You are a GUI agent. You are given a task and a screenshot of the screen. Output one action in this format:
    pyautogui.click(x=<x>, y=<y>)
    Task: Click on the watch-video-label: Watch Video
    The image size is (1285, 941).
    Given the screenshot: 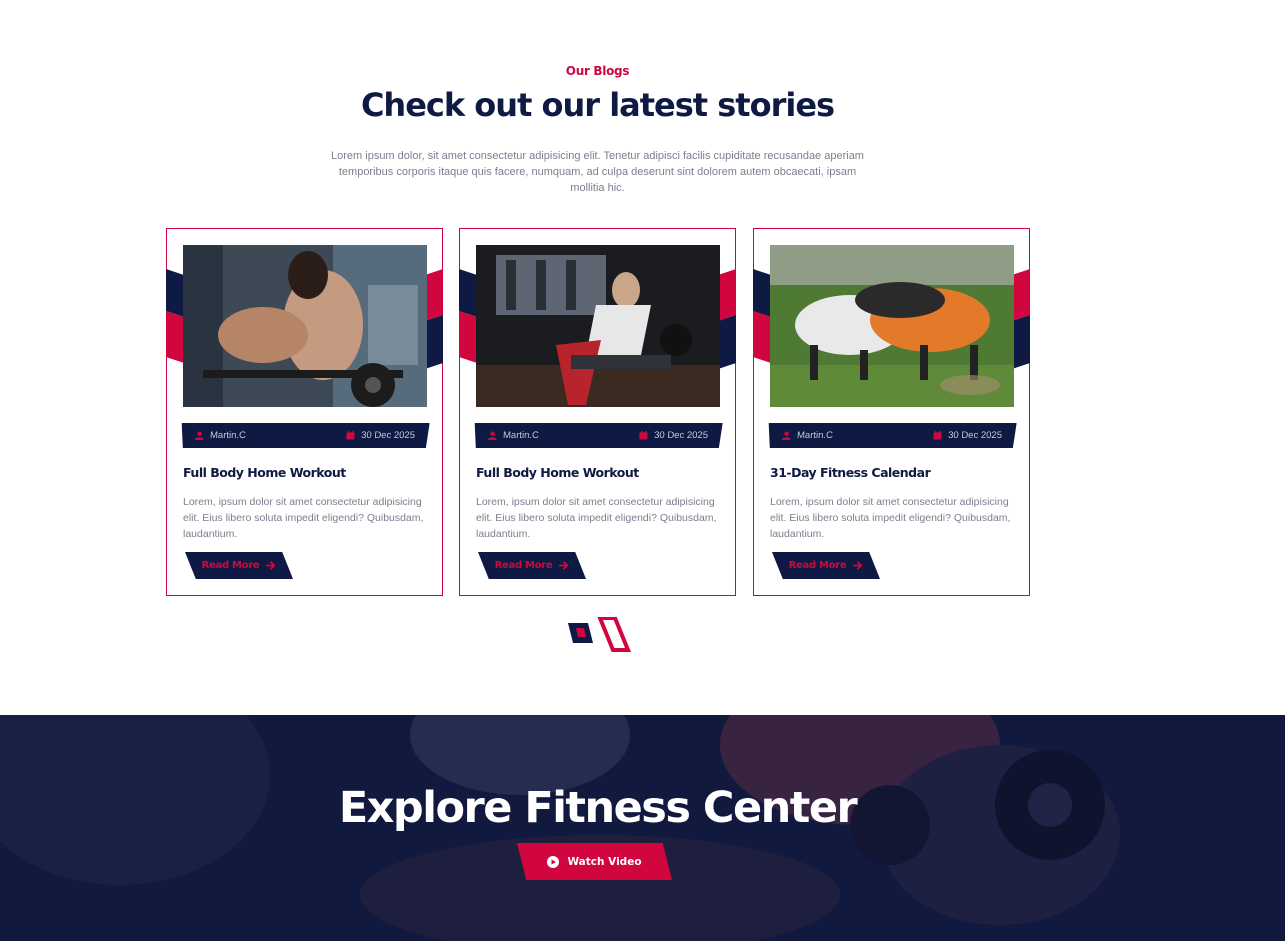 What is the action you would take?
    pyautogui.click(x=604, y=861)
    